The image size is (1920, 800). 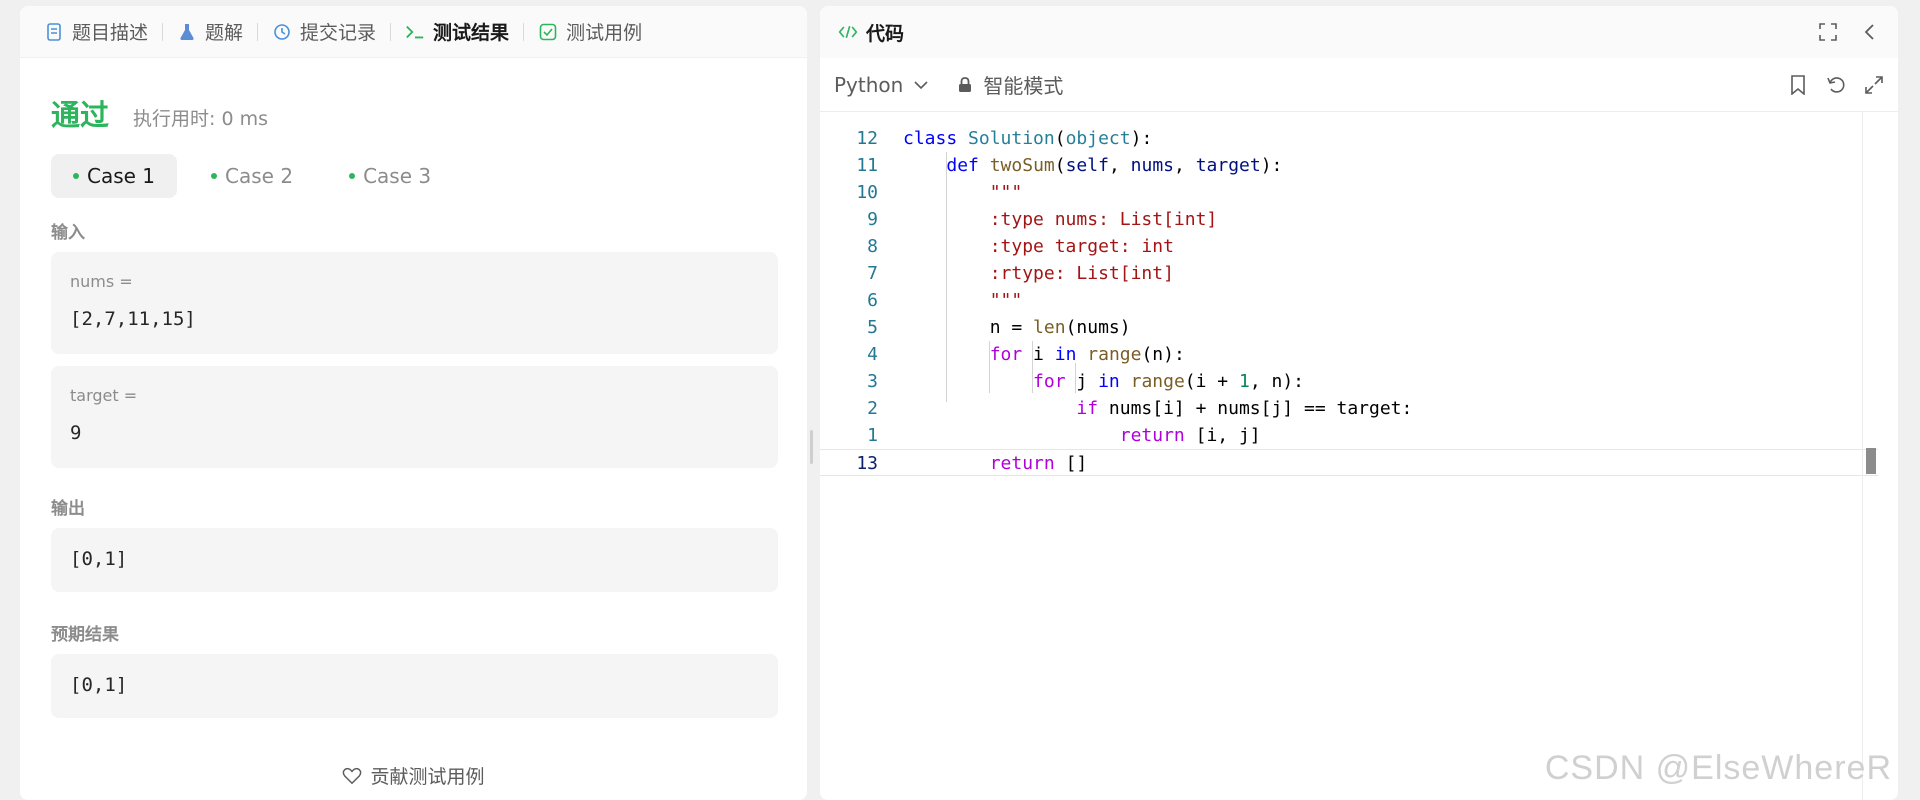 I want to click on expected-label: 预期结果, so click(x=85, y=635).